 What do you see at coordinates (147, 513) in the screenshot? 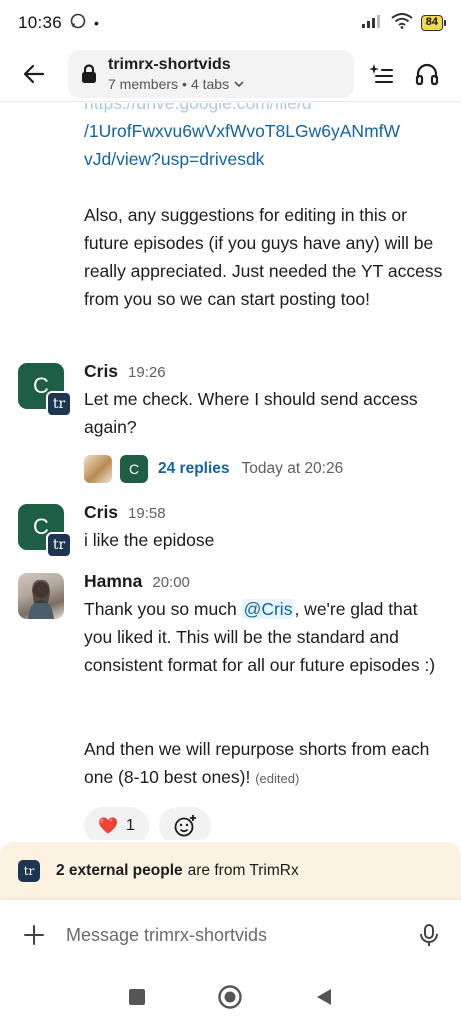
I see `timestamp: 19:58` at bounding box center [147, 513].